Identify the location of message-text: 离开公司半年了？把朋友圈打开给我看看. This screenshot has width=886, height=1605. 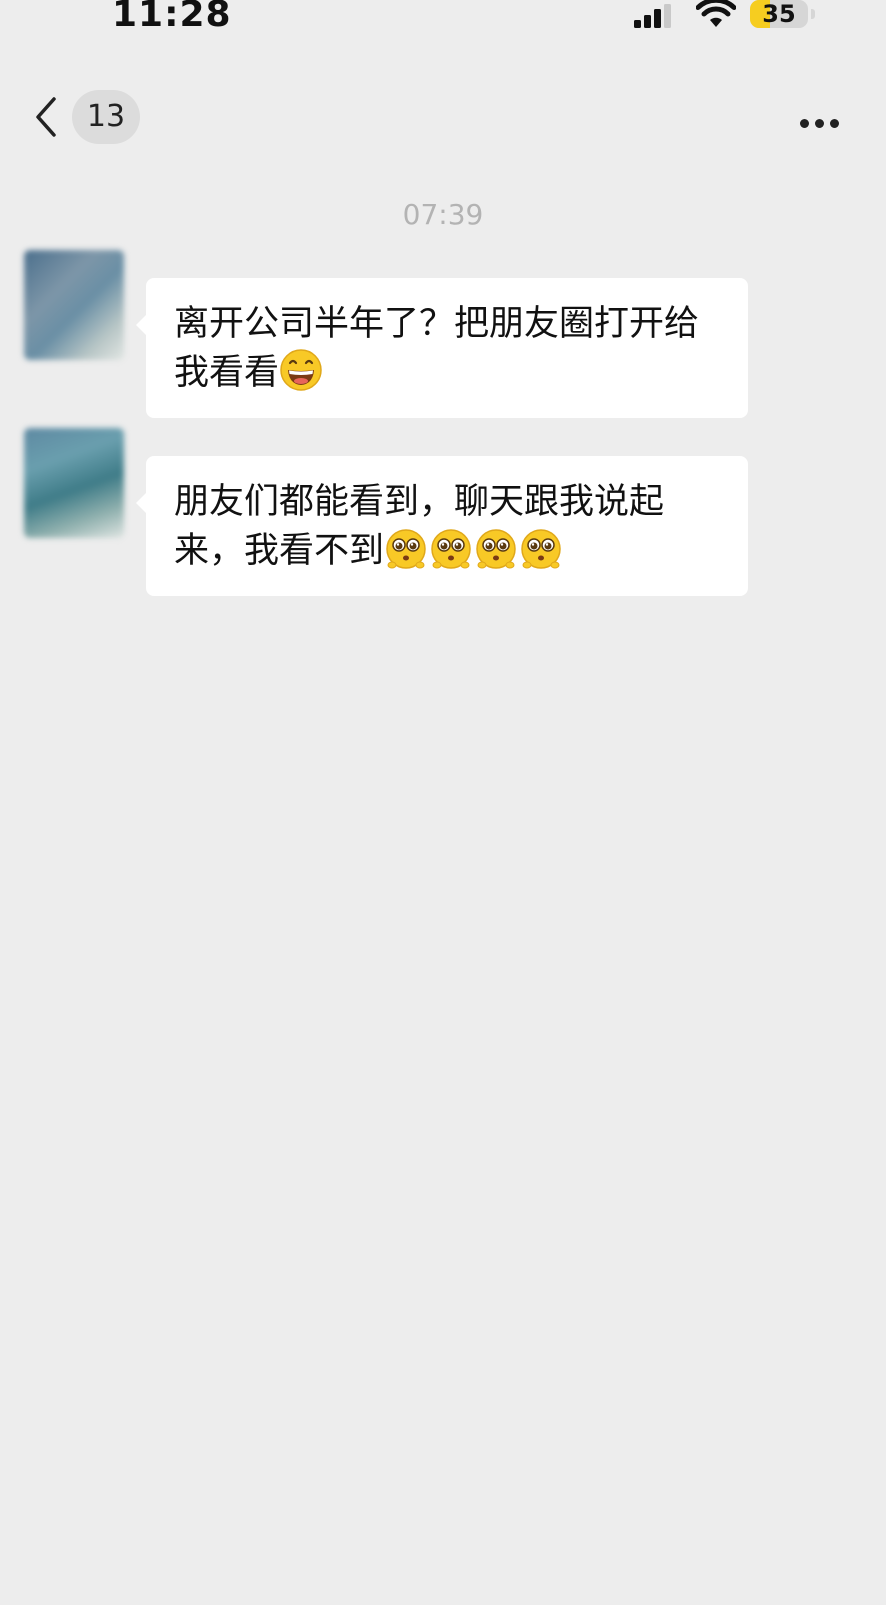
(437, 348).